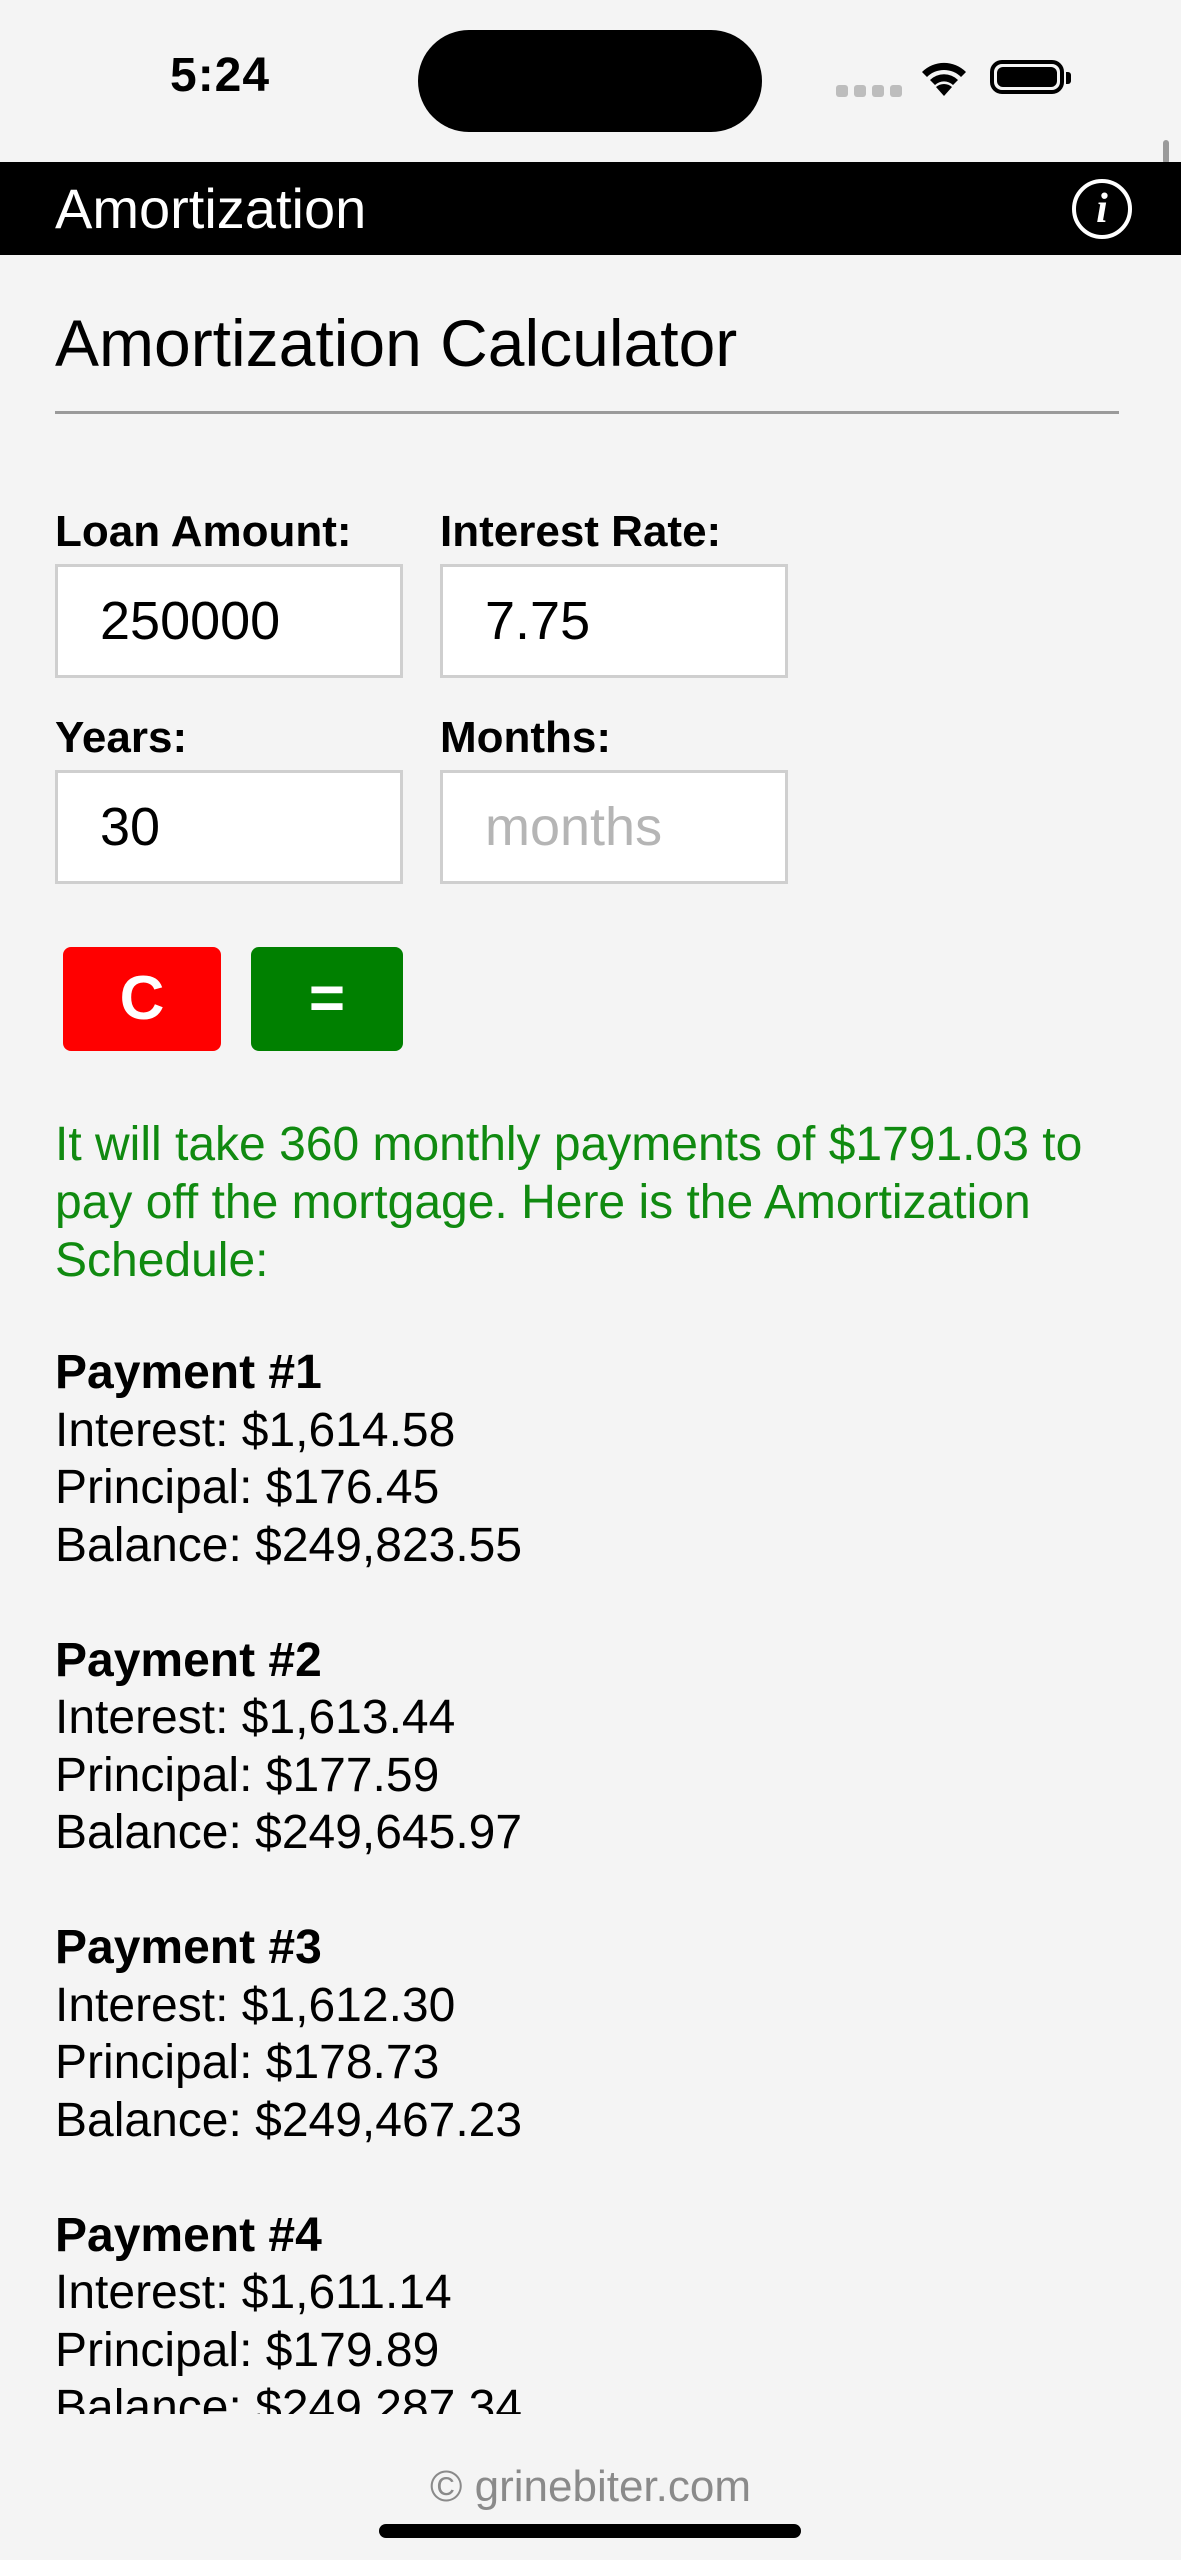  Describe the element at coordinates (188, 1947) in the screenshot. I see `payment-heading: Payment #3` at that location.